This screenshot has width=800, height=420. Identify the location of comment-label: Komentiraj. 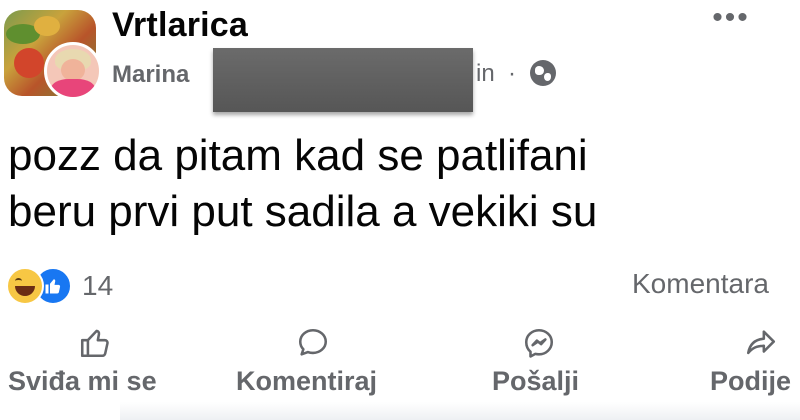
(307, 381).